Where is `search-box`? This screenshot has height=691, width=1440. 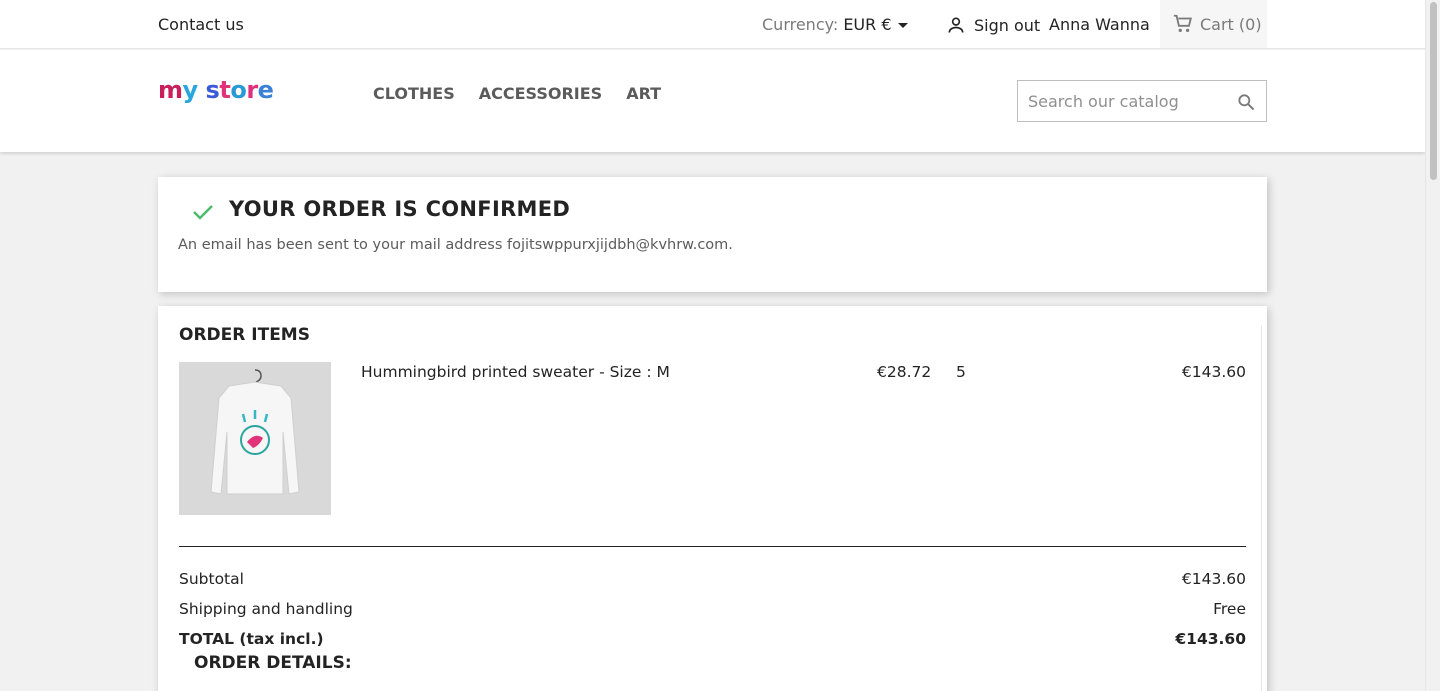 search-box is located at coordinates (1142, 101).